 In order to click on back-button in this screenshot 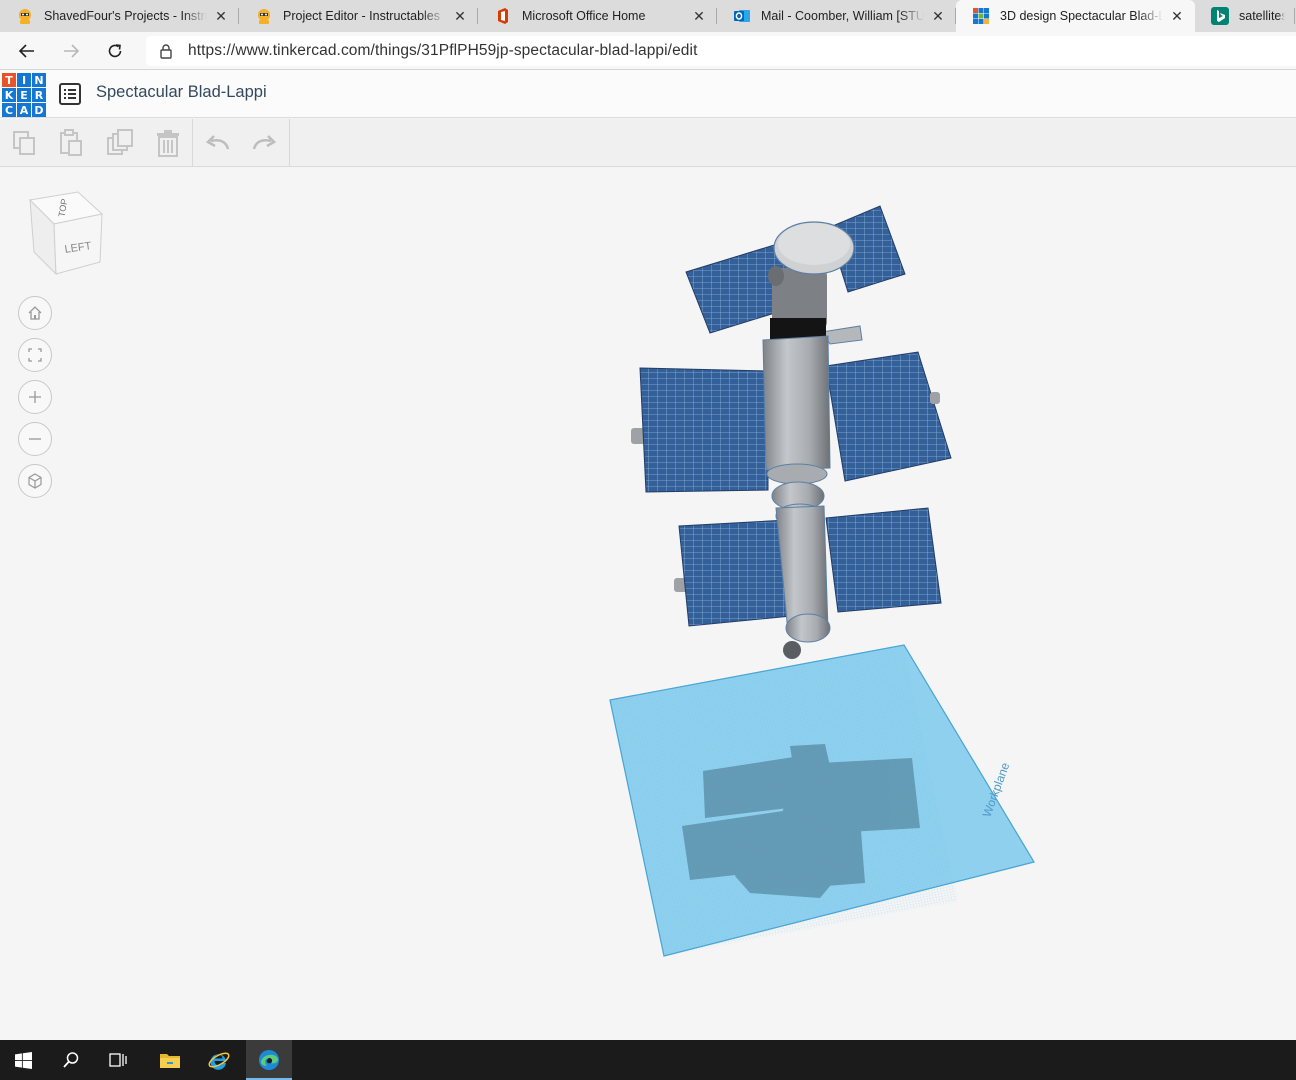, I will do `click(27, 51)`.